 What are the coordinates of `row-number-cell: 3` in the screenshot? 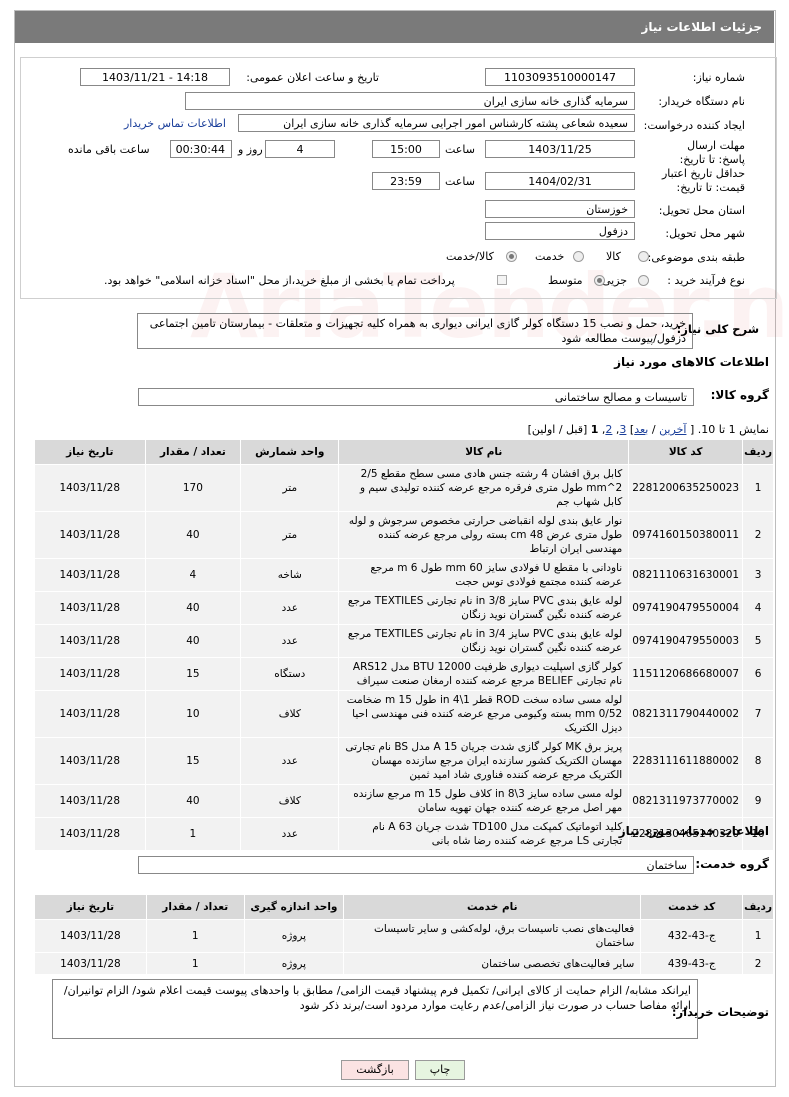 It's located at (758, 575).